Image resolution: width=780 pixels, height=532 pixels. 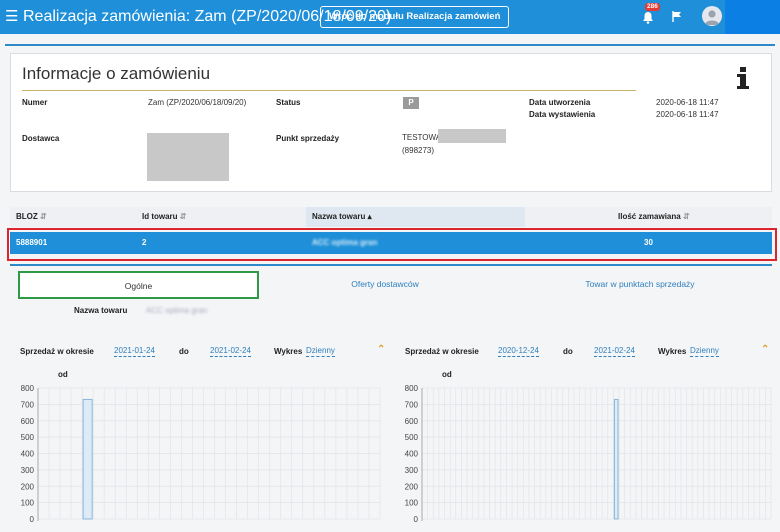 I want to click on status-badge: P, so click(x=411, y=103).